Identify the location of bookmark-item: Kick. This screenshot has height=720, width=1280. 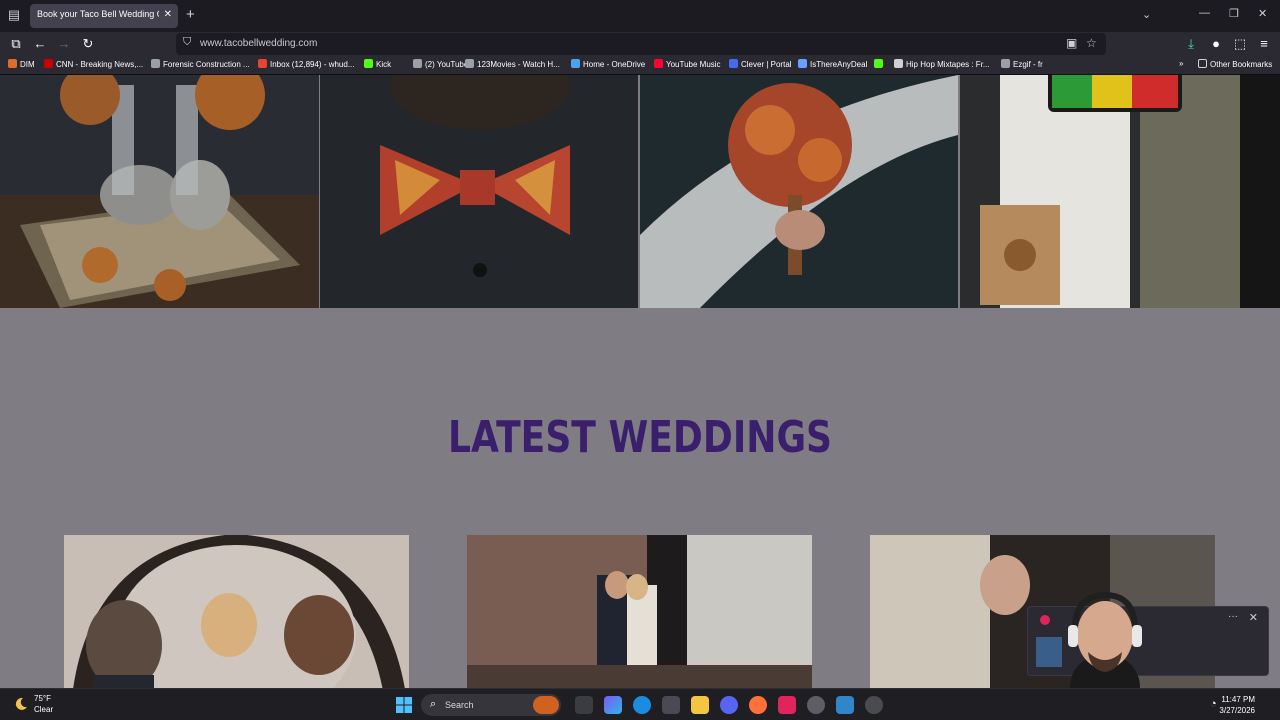
(377, 64).